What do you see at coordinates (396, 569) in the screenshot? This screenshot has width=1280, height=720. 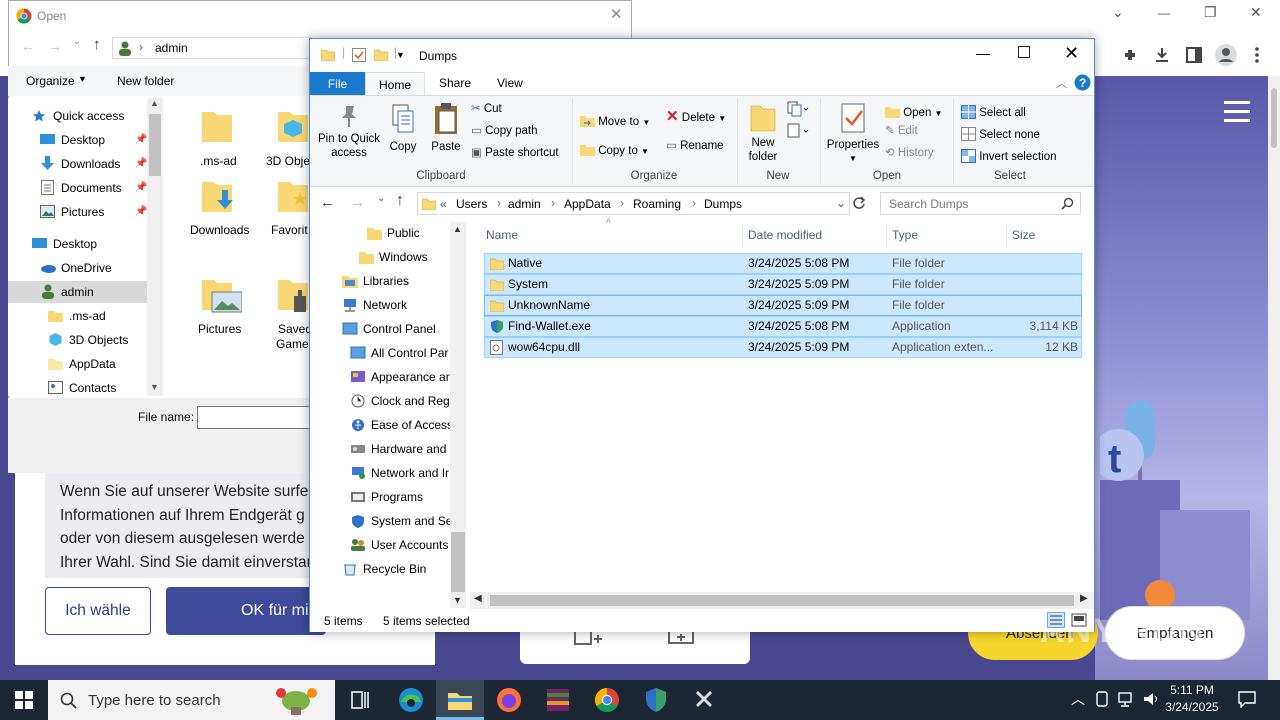 I see `tree-item-recycle-bin: Recycle Bin` at bounding box center [396, 569].